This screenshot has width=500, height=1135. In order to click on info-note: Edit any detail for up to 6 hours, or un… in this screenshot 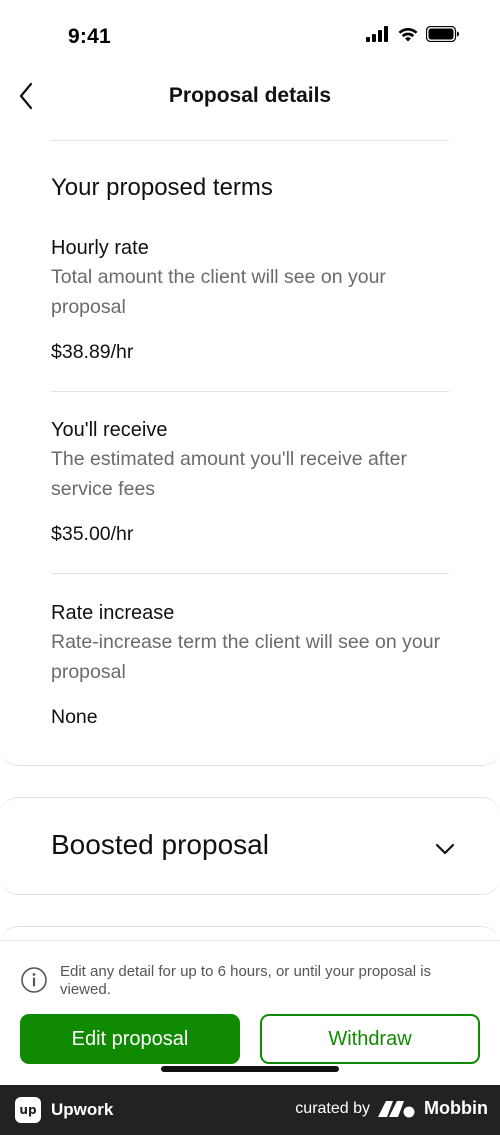, I will do `click(250, 981)`.